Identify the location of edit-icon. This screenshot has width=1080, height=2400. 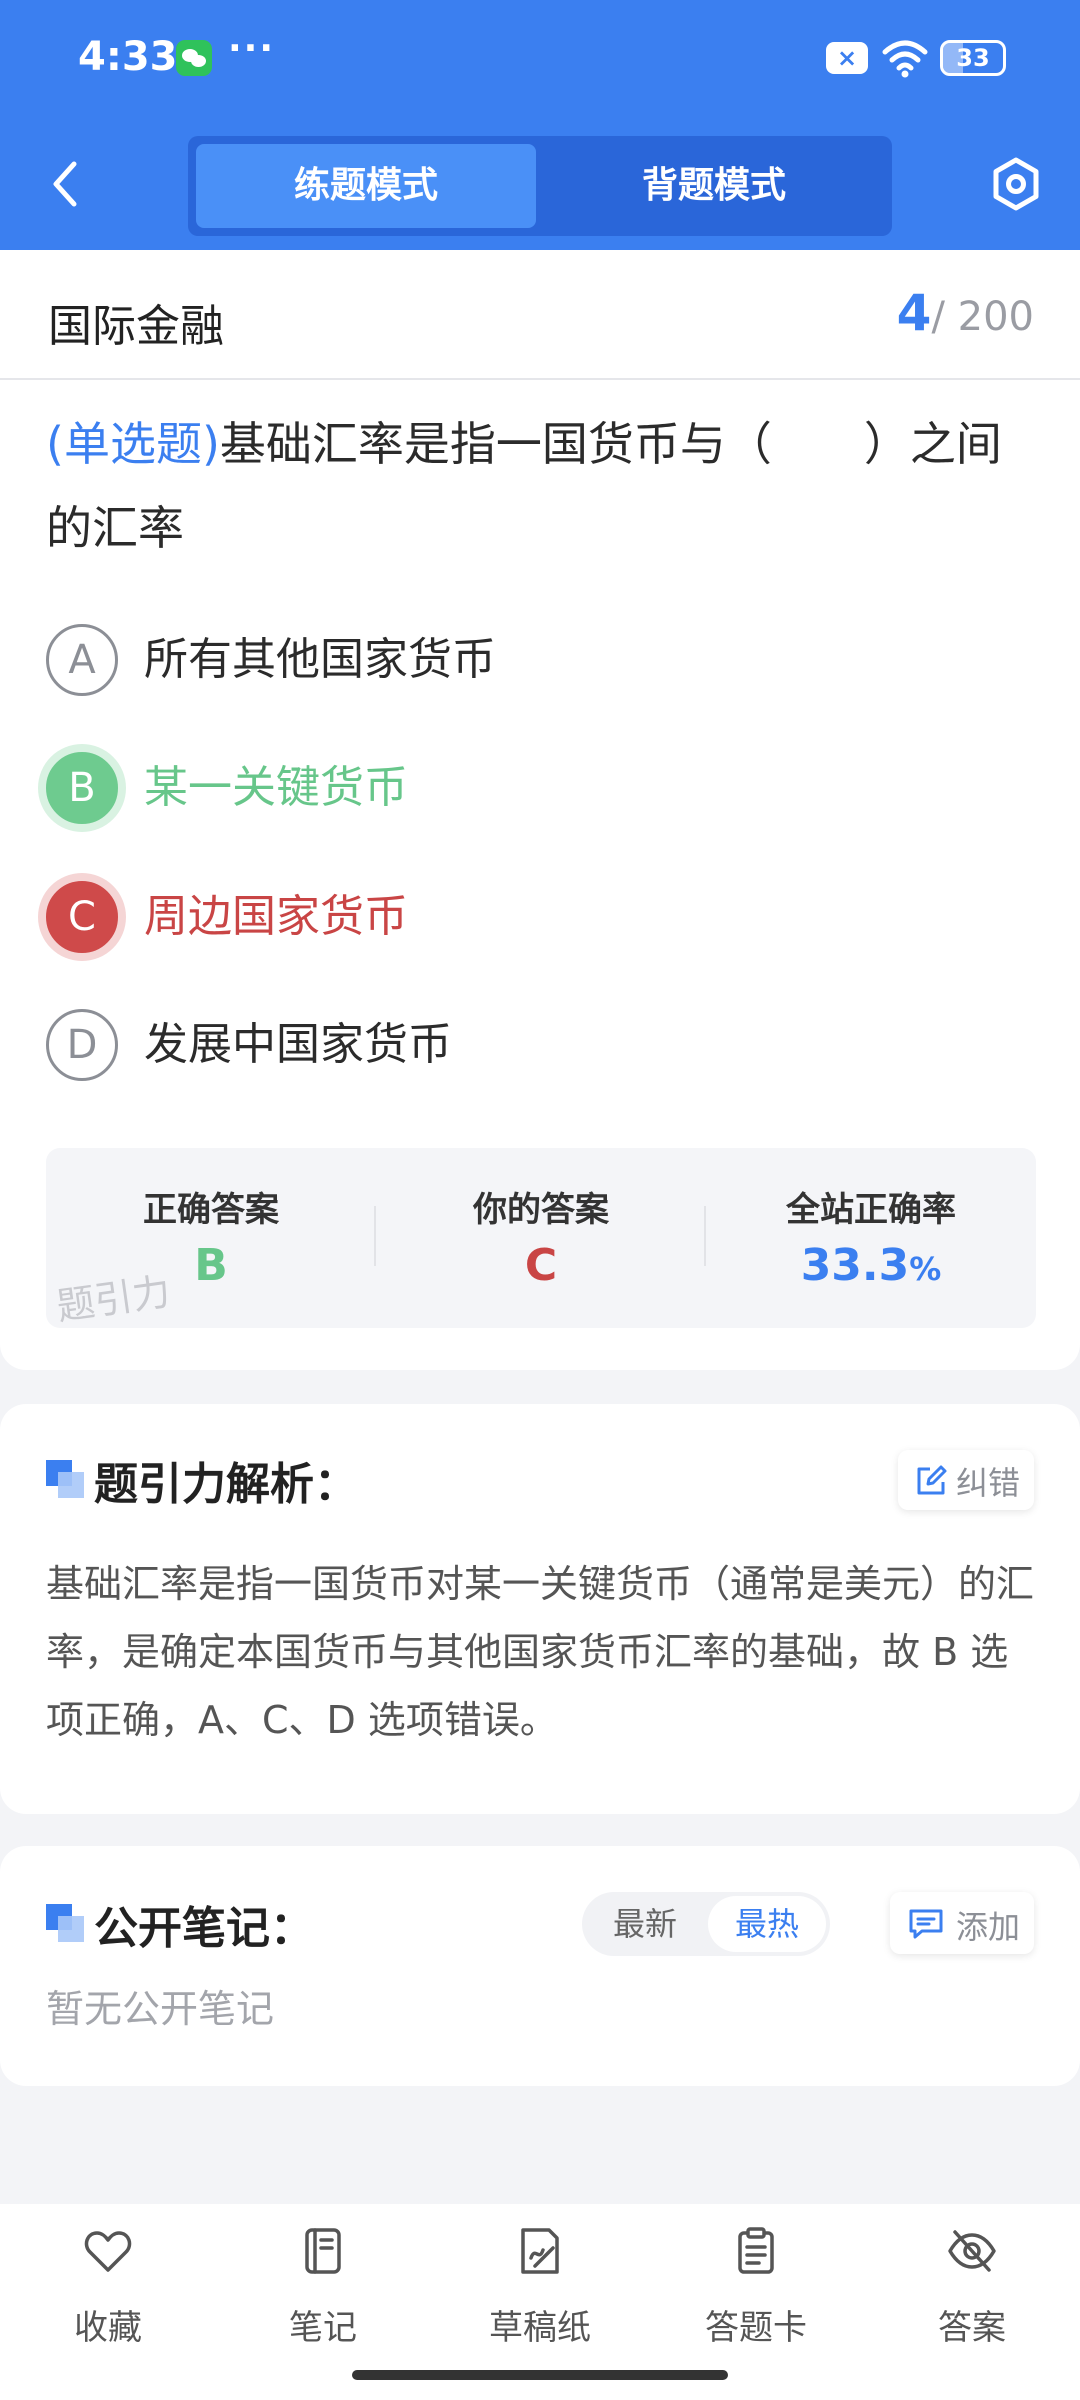
(932, 1480).